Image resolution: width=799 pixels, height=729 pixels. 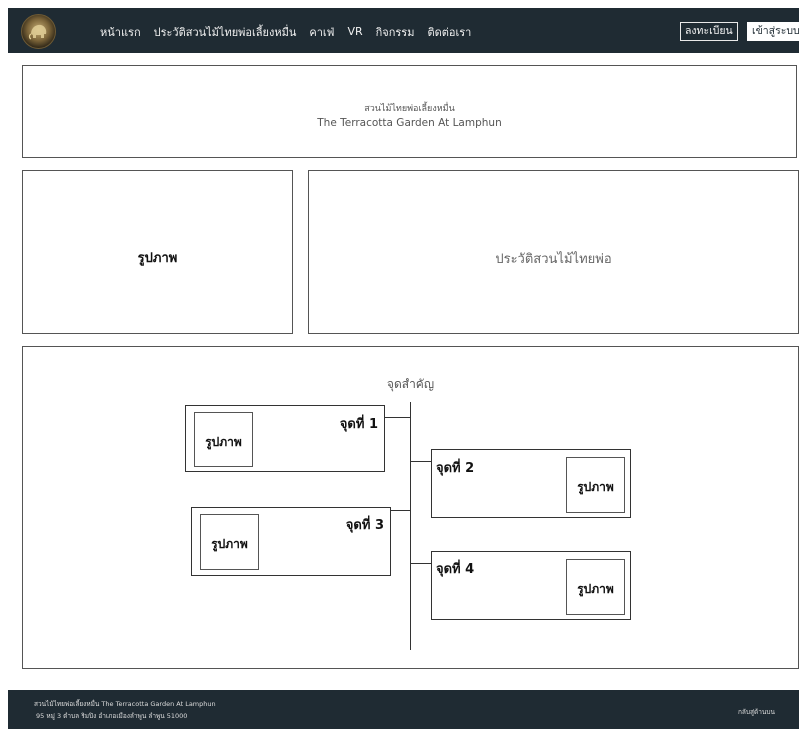 I want to click on highlights-title: จุดสำคัญ, so click(x=410, y=384).